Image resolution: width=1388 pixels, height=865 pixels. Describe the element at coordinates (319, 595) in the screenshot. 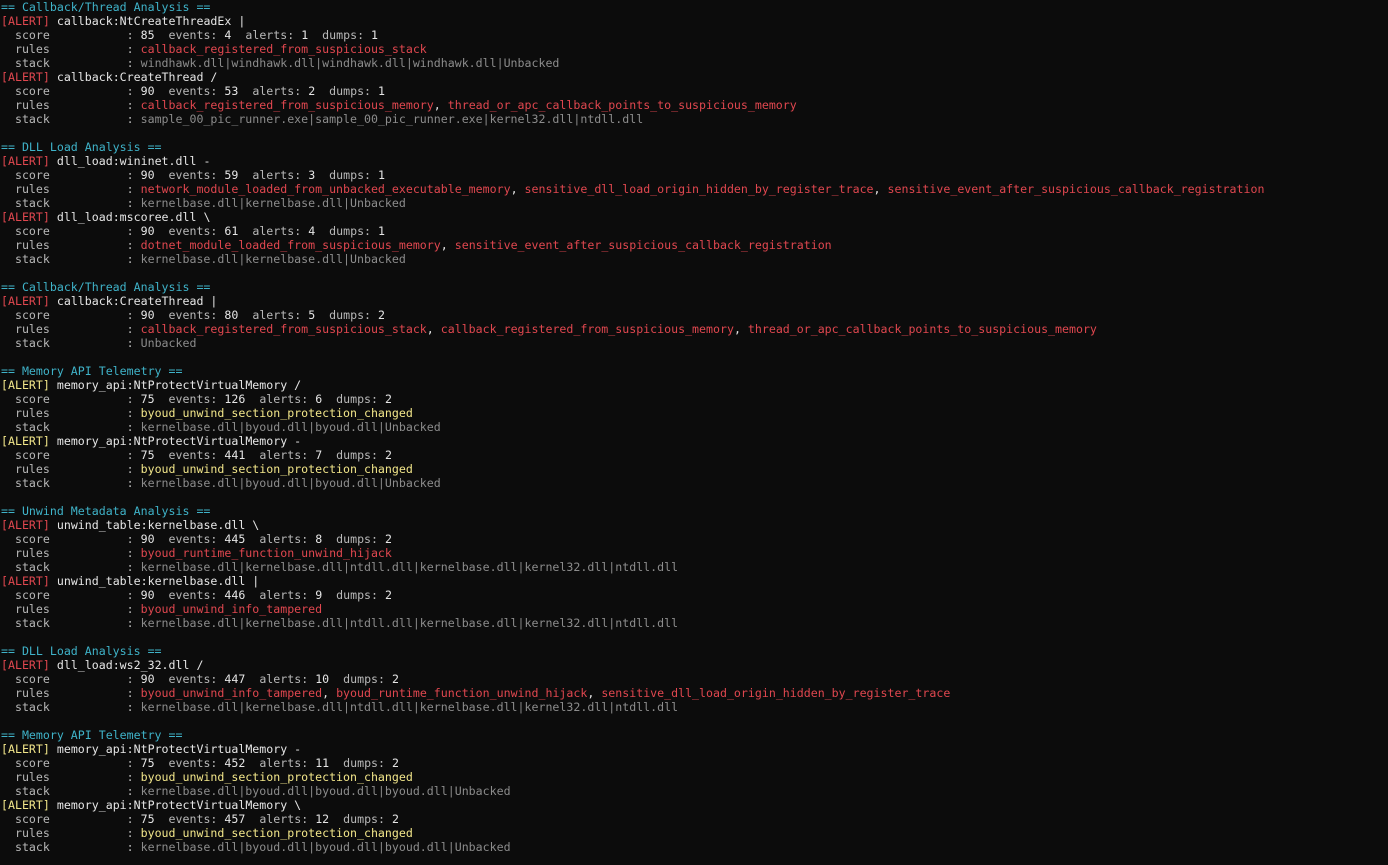

I see `alerts-value: 9` at that location.